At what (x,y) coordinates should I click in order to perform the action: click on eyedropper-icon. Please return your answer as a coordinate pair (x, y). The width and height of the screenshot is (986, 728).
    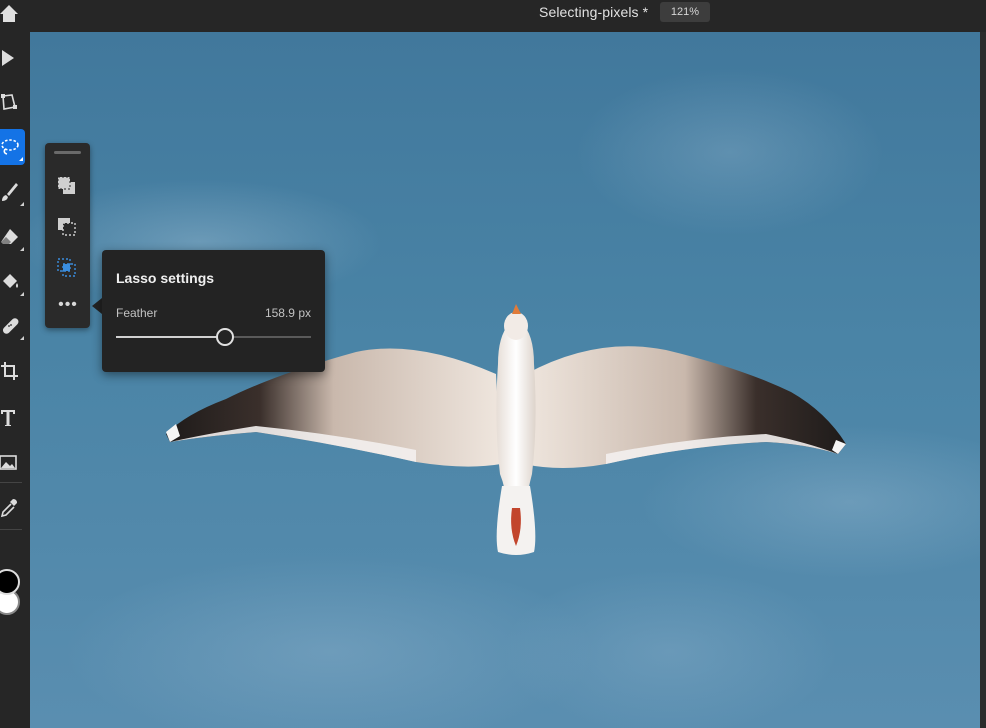
    Looking at the image, I should click on (8, 508).